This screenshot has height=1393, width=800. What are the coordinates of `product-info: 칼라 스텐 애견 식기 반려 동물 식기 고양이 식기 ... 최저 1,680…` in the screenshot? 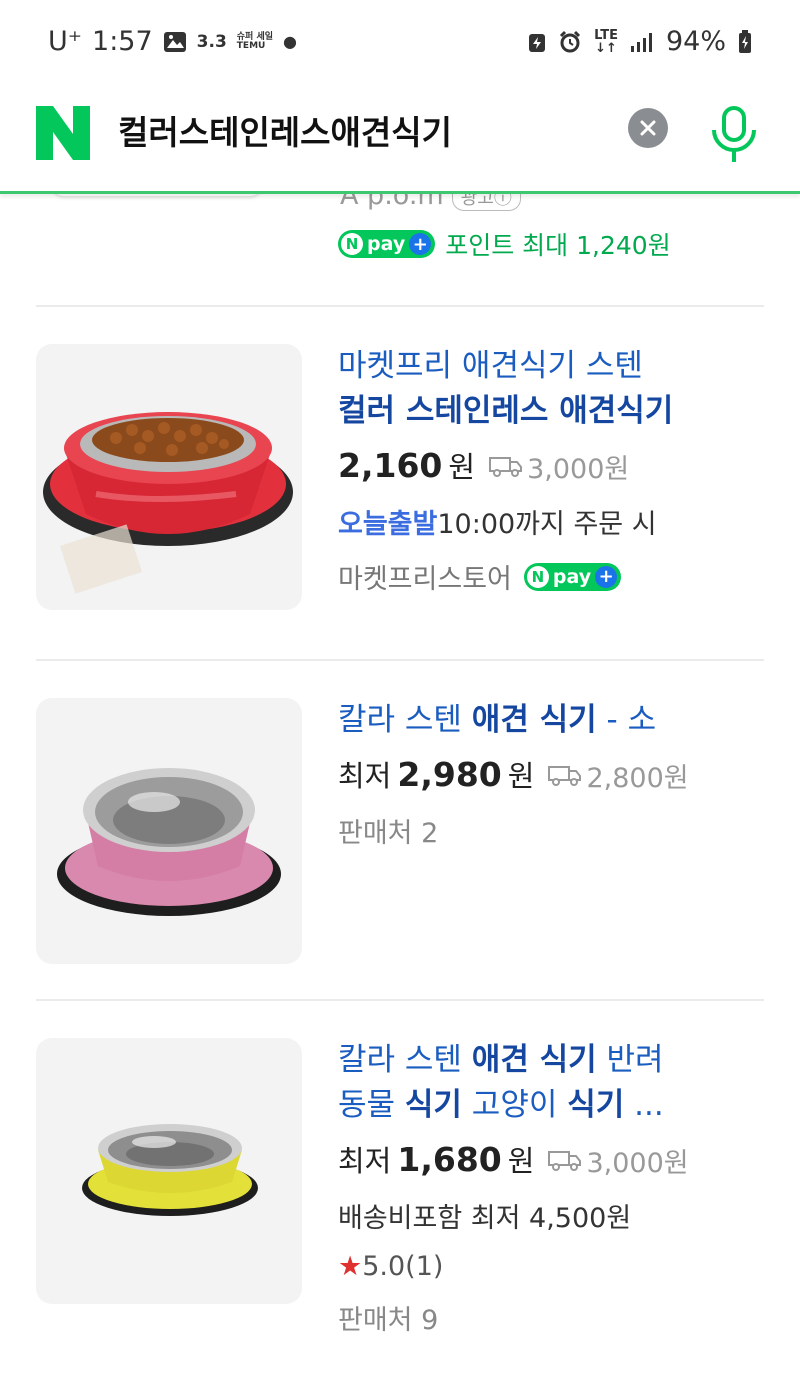 It's located at (551, 1187).